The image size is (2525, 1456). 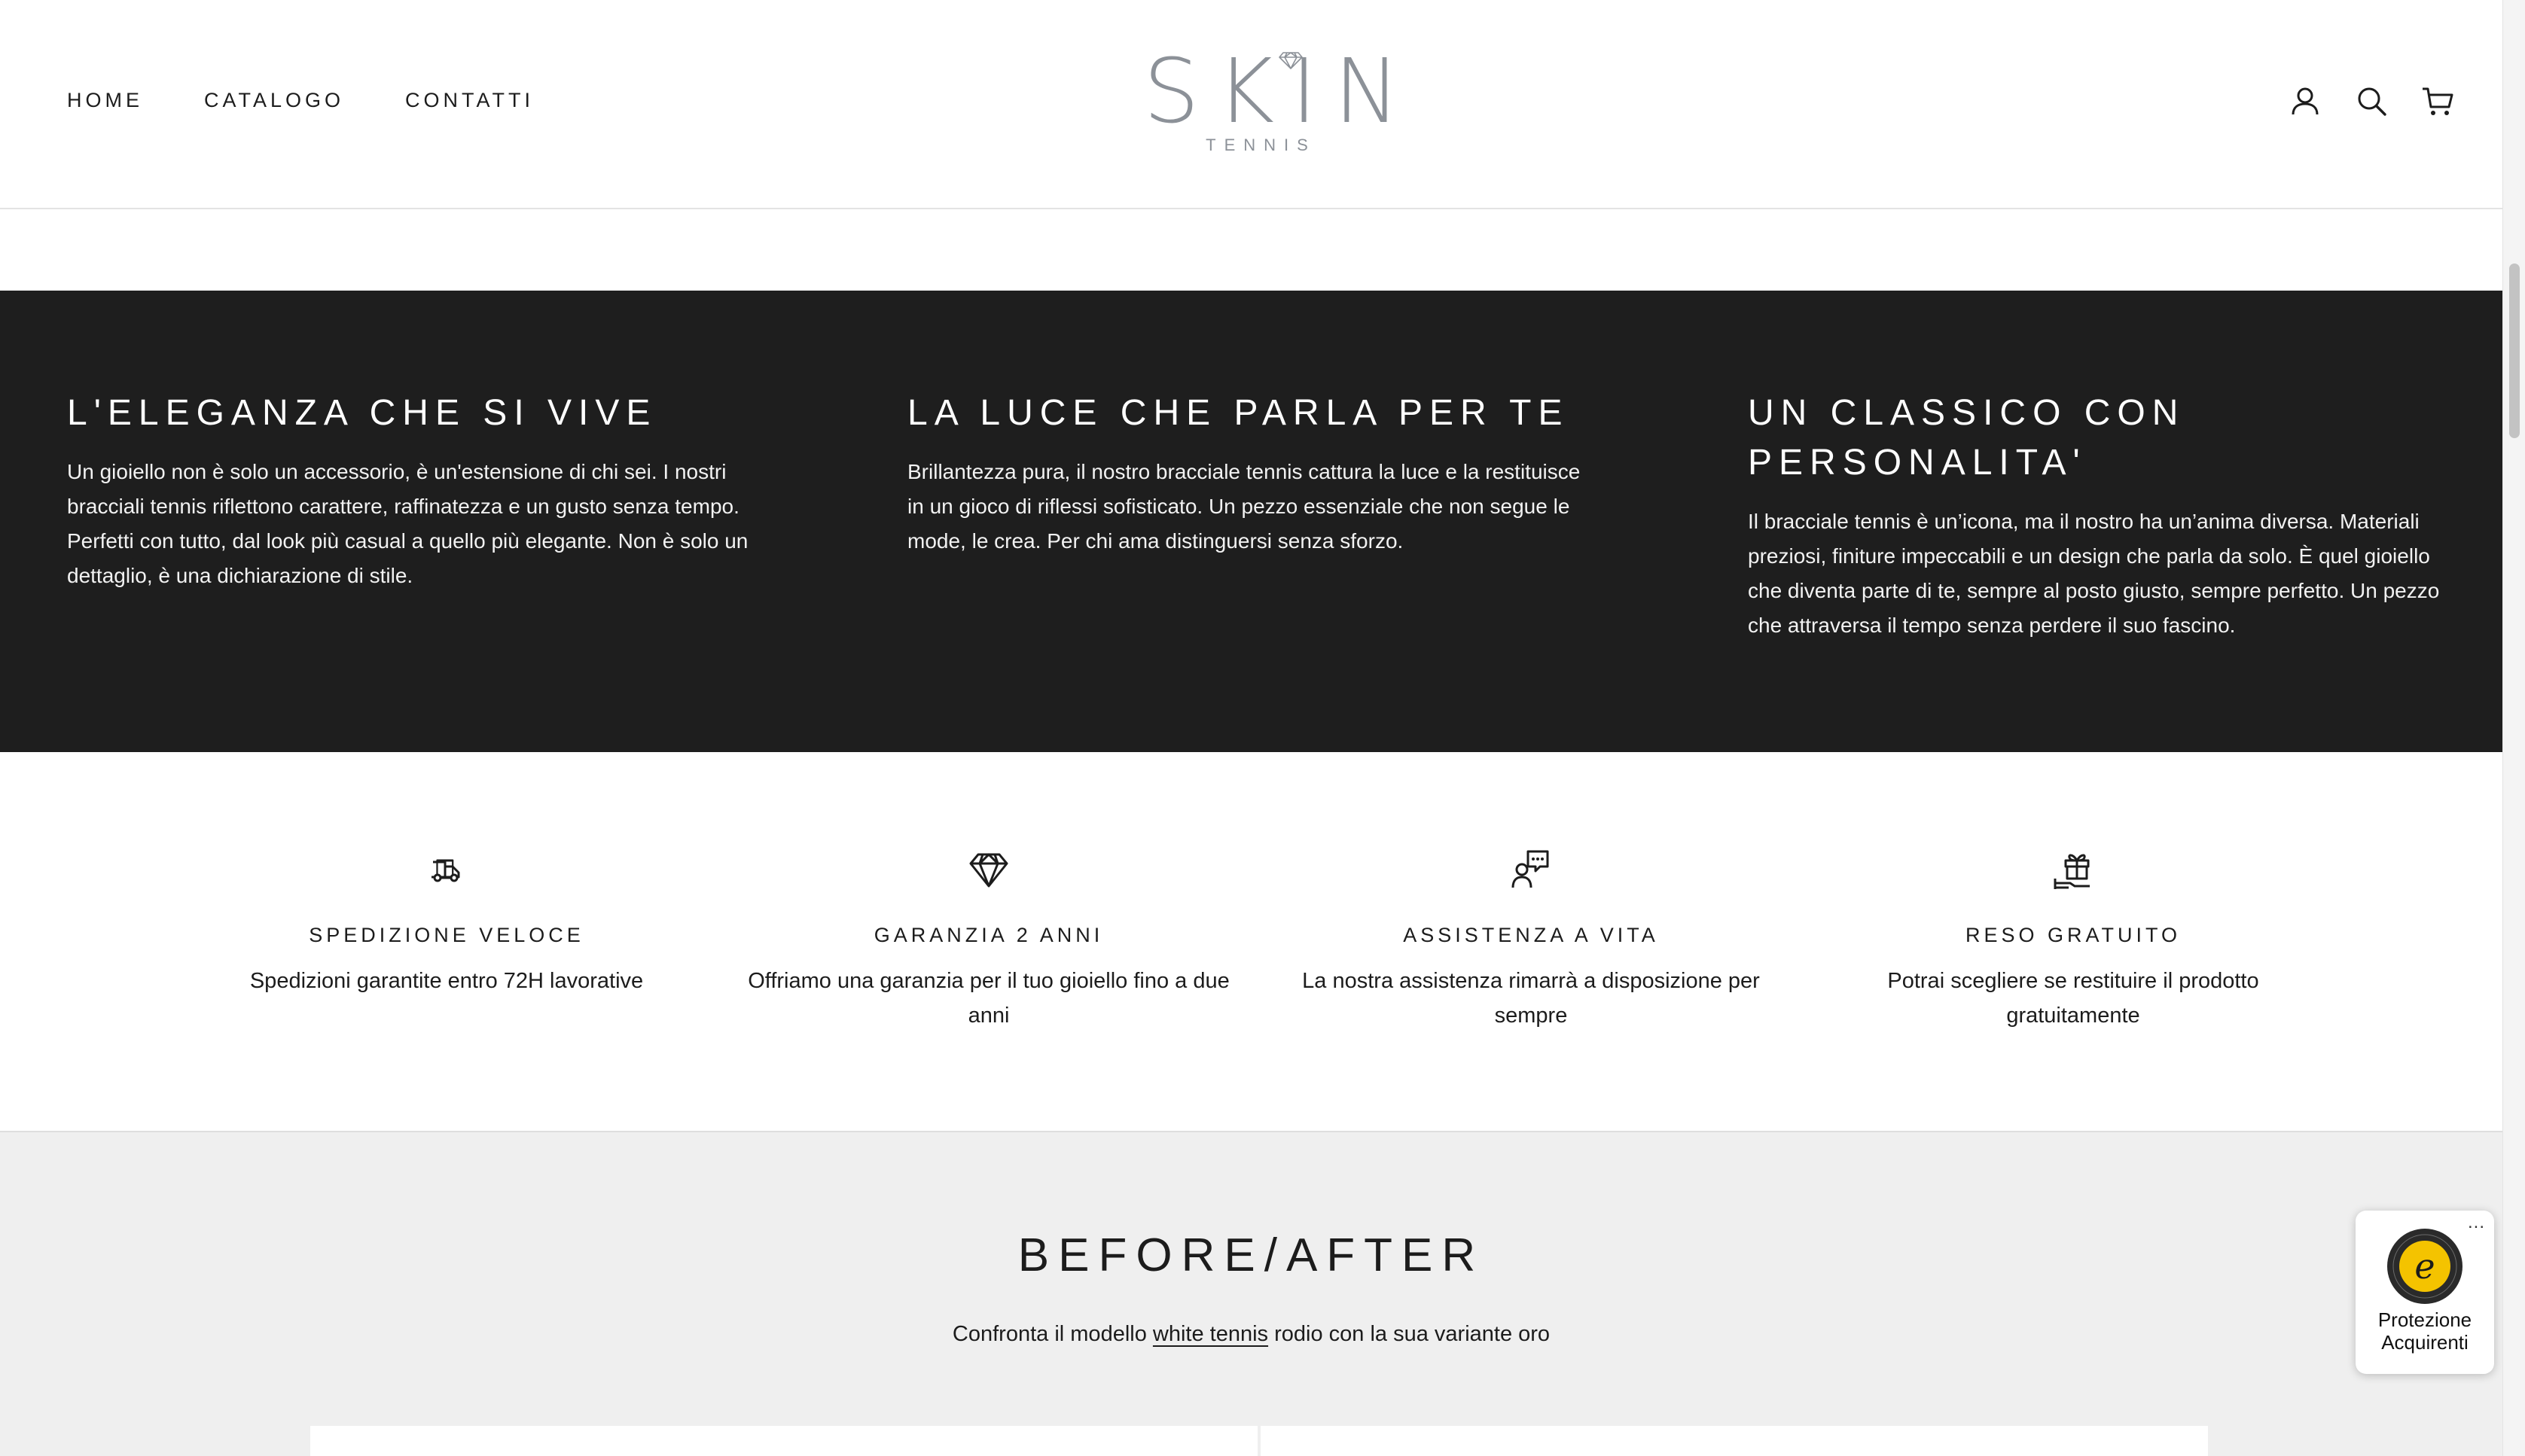 What do you see at coordinates (1530, 869) in the screenshot?
I see `support-chat-icon` at bounding box center [1530, 869].